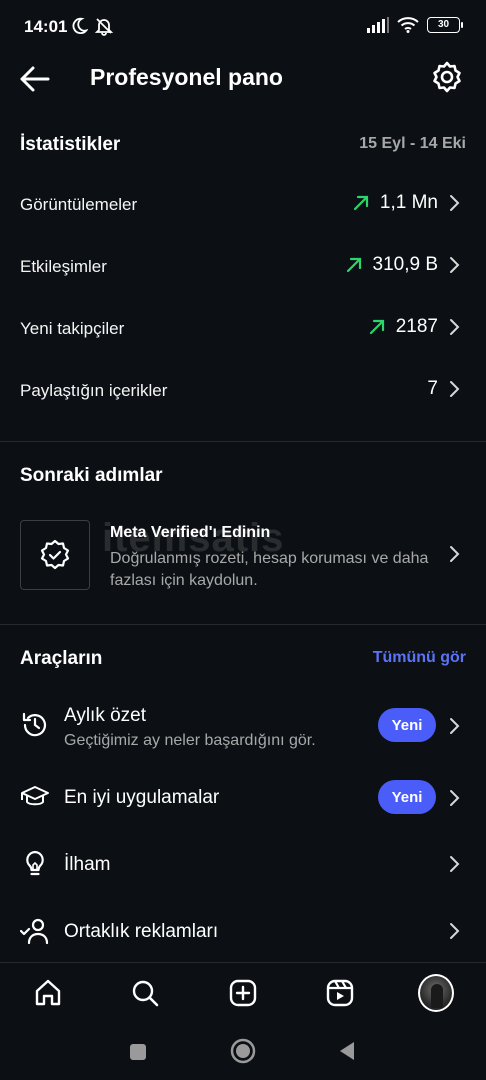 Image resolution: width=486 pixels, height=1080 pixels. I want to click on search-icon, so click(145, 993).